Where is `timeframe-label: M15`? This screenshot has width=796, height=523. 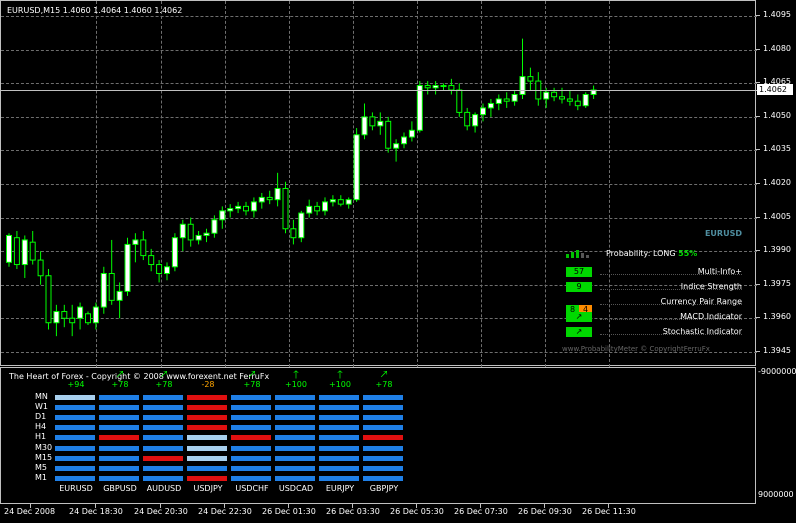 timeframe-label: M15 is located at coordinates (44, 457).